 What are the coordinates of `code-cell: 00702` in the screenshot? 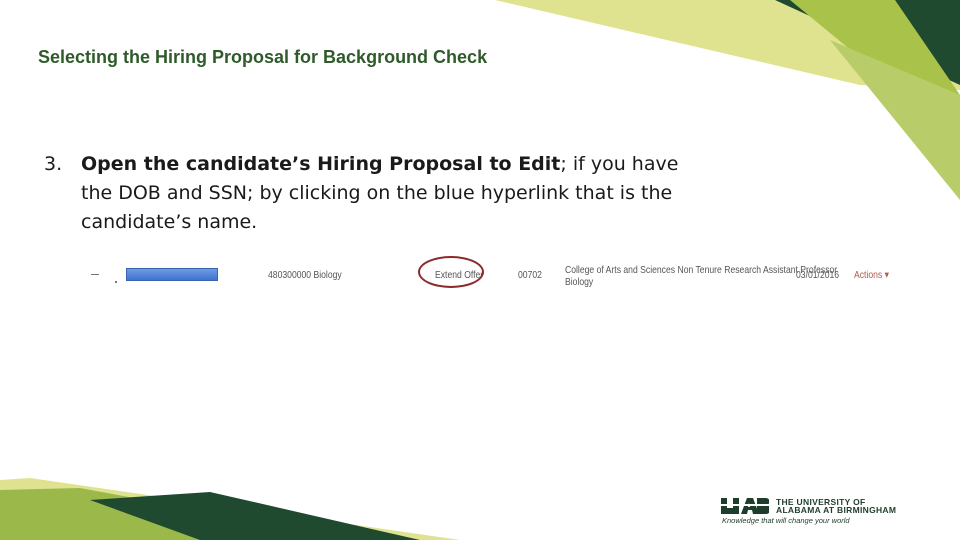 It's located at (530, 275).